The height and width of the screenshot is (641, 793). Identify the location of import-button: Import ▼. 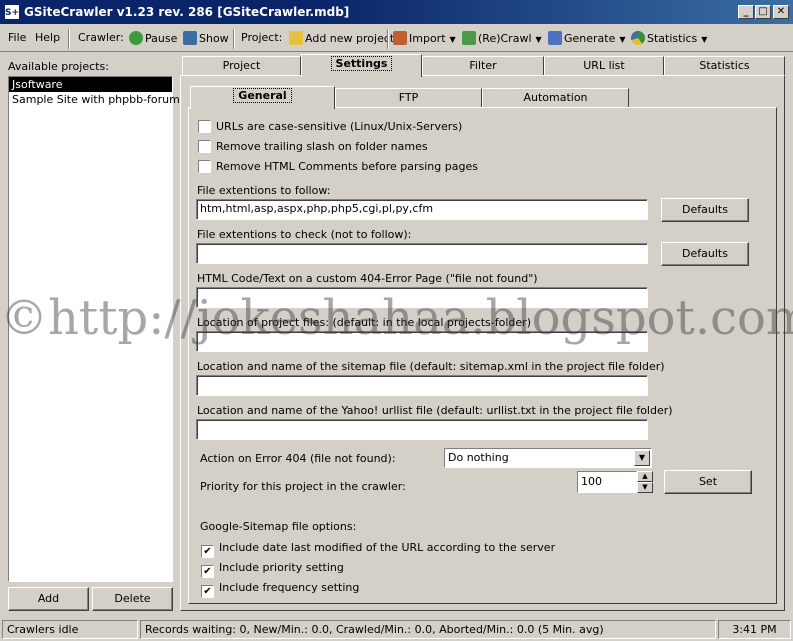
(424, 38).